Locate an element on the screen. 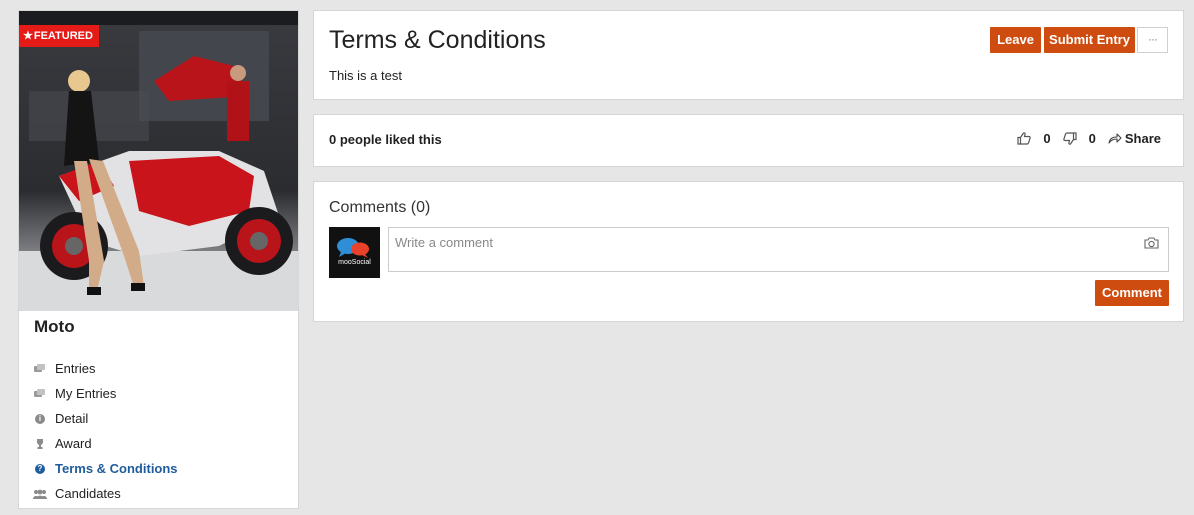  contest-cover-image: ★FEATURED is located at coordinates (158, 161).